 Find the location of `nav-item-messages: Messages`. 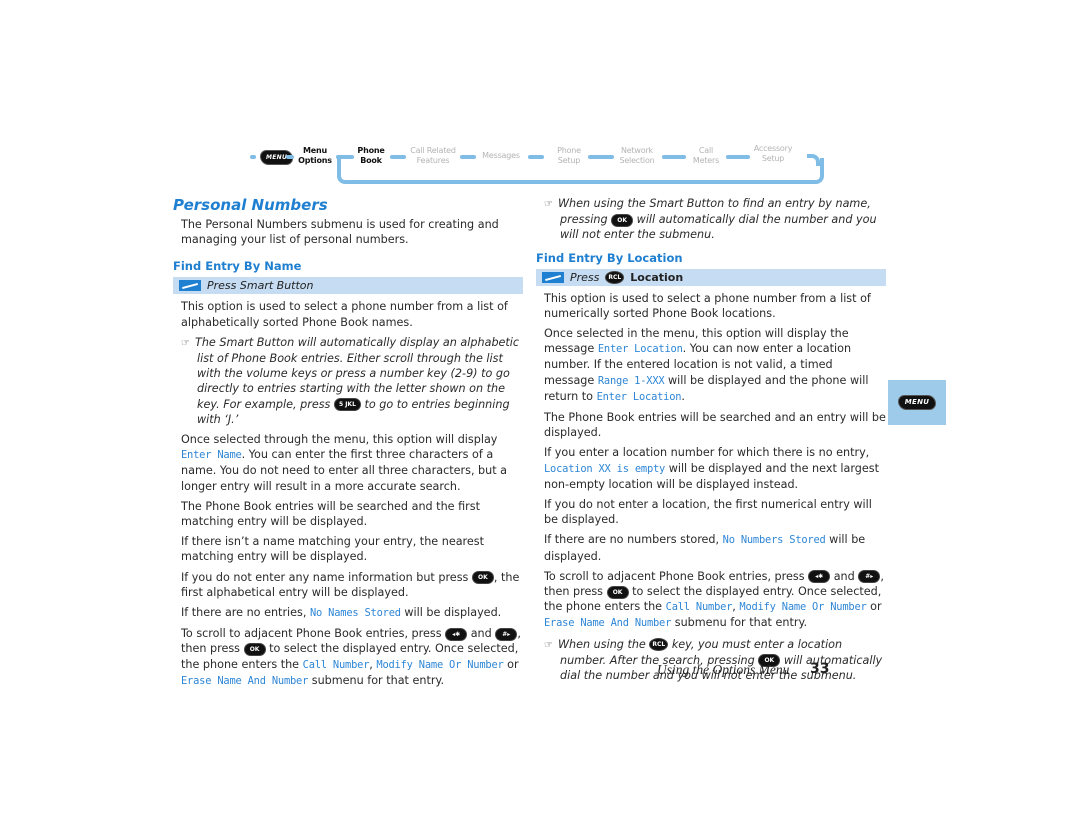

nav-item-messages: Messages is located at coordinates (501, 155).